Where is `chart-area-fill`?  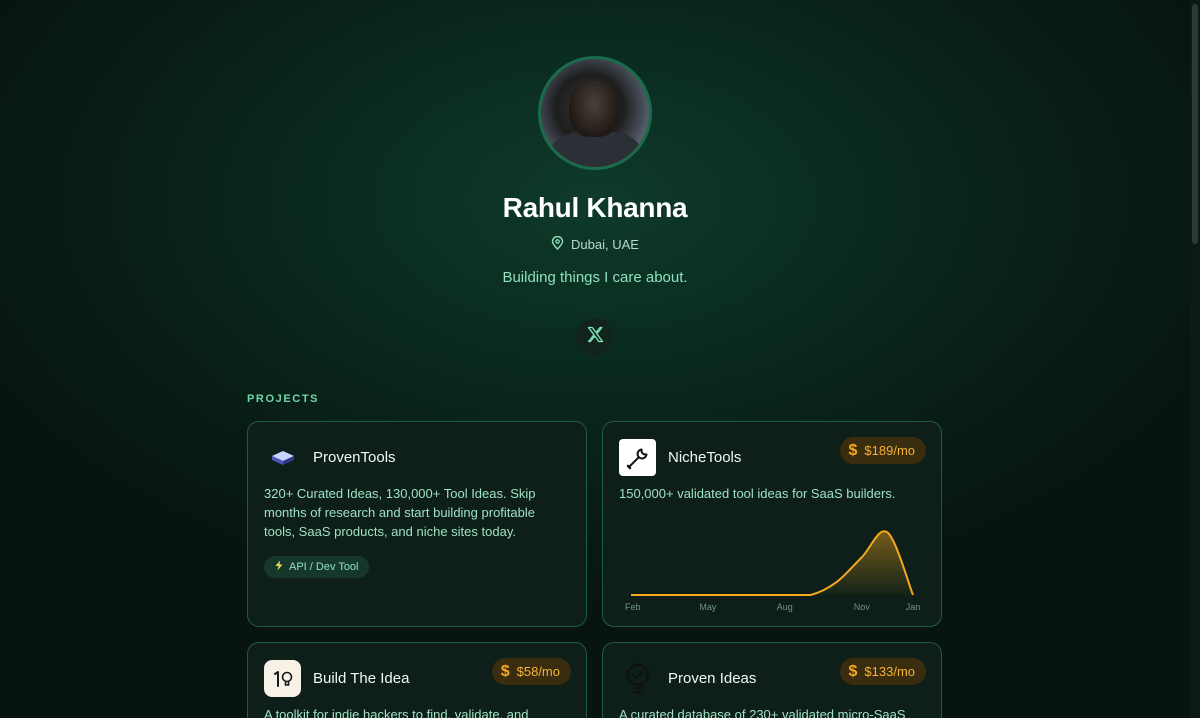 chart-area-fill is located at coordinates (772, 563).